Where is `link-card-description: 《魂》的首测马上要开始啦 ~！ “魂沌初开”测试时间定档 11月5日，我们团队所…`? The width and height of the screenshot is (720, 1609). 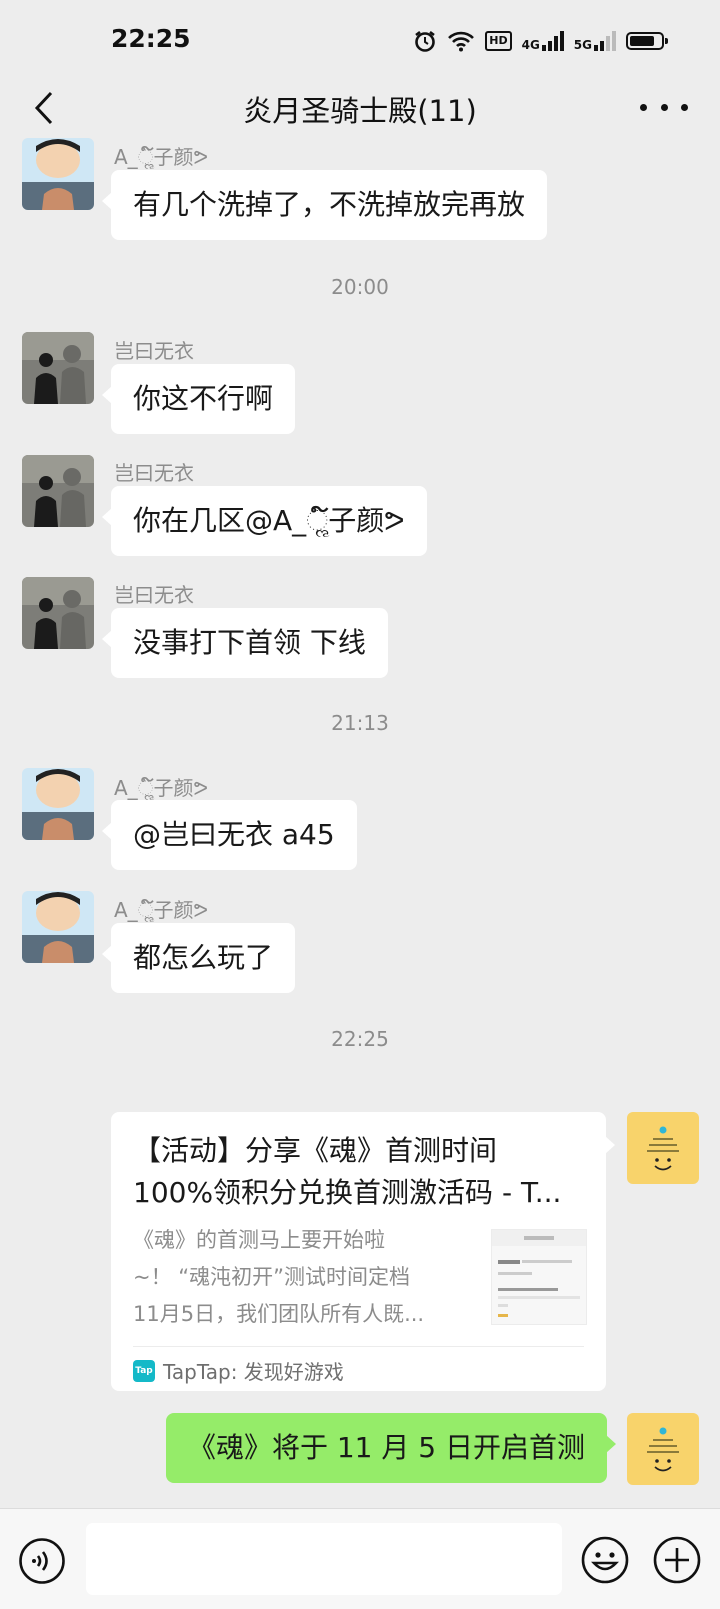
link-card-description: 《魂》的首测马上要开始啦 ~！ “魂沌初开”测试时间定档 11月5日，我们团队所… is located at coordinates (279, 1277).